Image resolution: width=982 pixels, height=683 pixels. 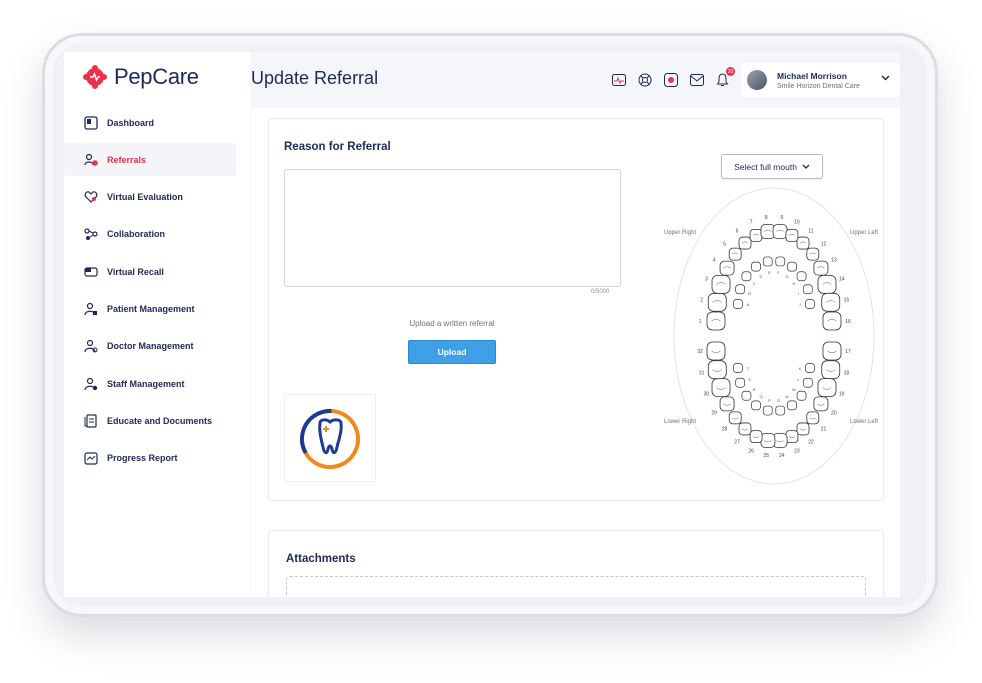 What do you see at coordinates (834, 413) in the screenshot?
I see `tooth-number: 20` at bounding box center [834, 413].